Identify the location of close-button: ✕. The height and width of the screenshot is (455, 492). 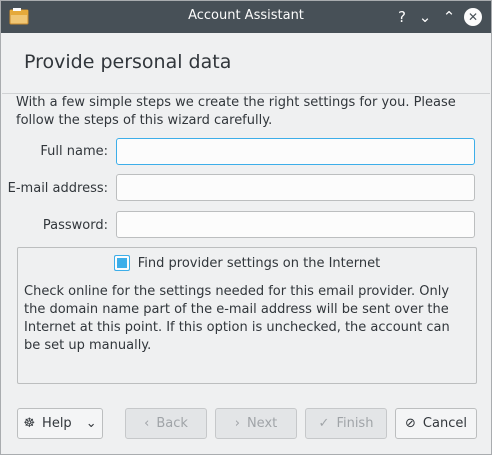
(473, 17).